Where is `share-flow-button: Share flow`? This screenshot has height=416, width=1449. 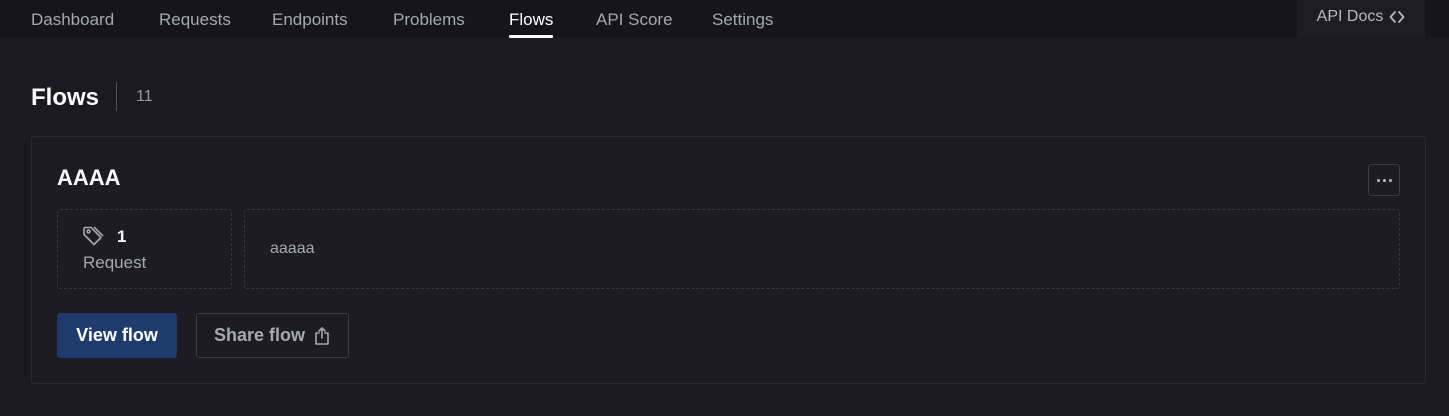 share-flow-button: Share flow is located at coordinates (272, 335).